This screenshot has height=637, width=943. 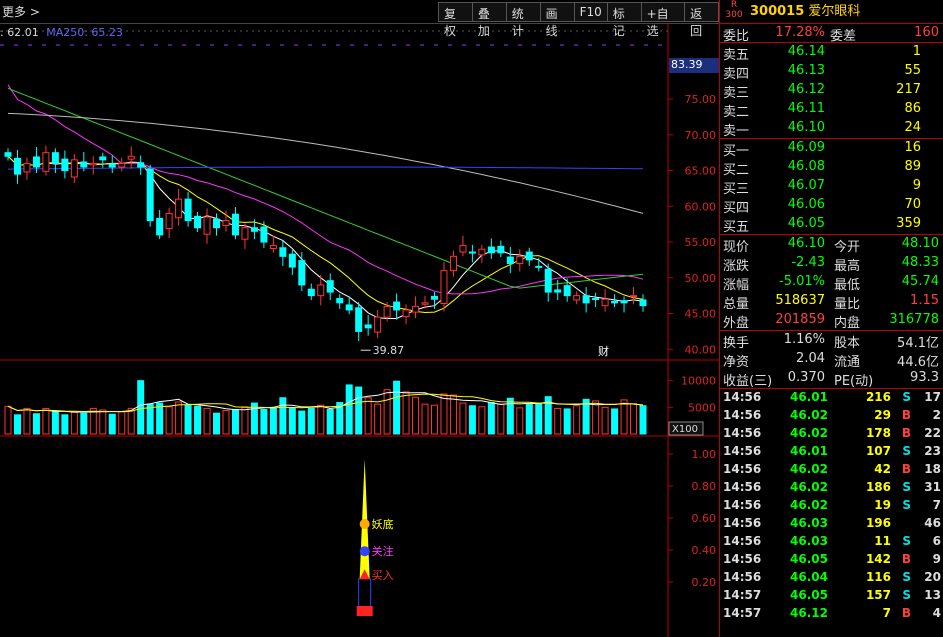 I want to click on price-tick-label: 40.00, so click(x=701, y=349).